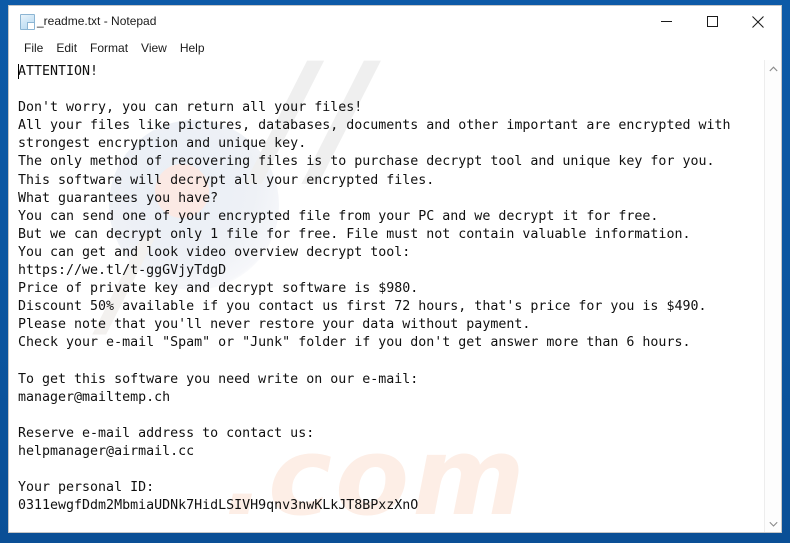 Image resolution: width=790 pixels, height=543 pixels. What do you see at coordinates (67, 48) in the screenshot?
I see `menu-item-edit: Edit` at bounding box center [67, 48].